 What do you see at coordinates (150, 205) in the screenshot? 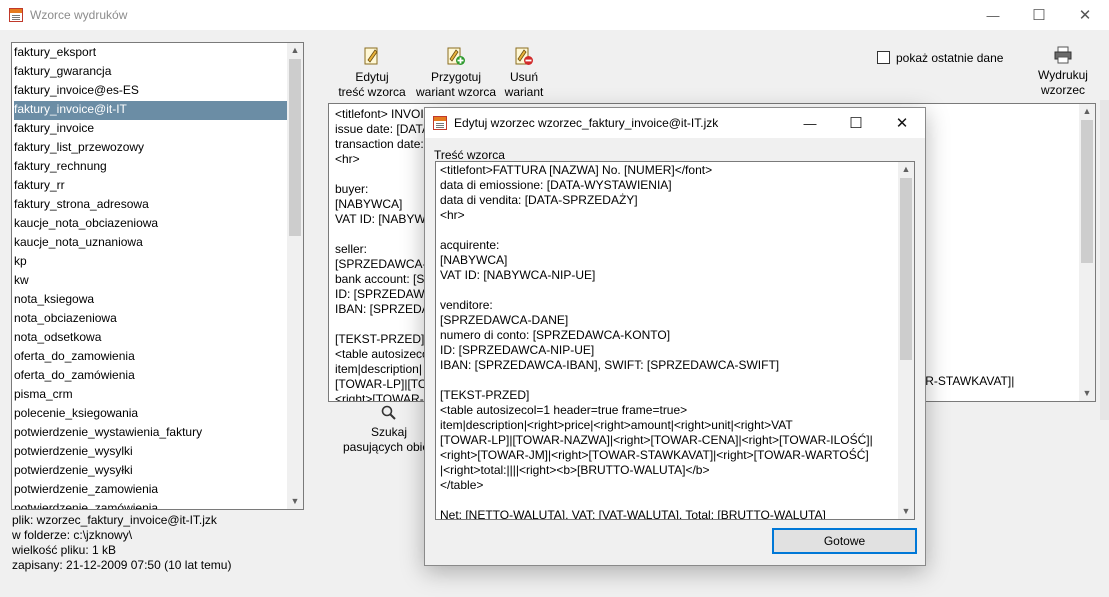
I see `template-list-item: faktury_strona_adresowa` at bounding box center [150, 205].